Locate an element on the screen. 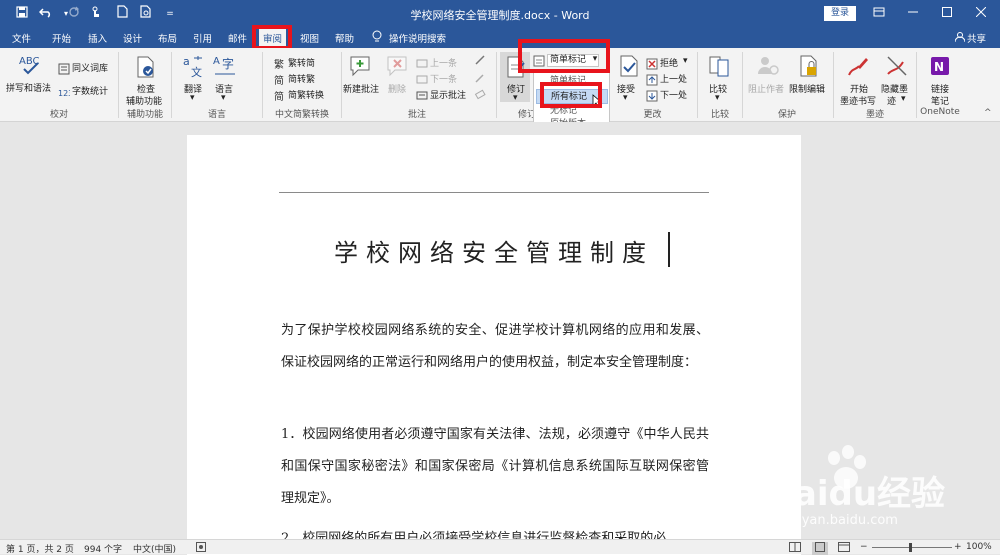 Image resolution: width=1000 pixels, height=555 pixels. tab-view: 视图 is located at coordinates (309, 38).